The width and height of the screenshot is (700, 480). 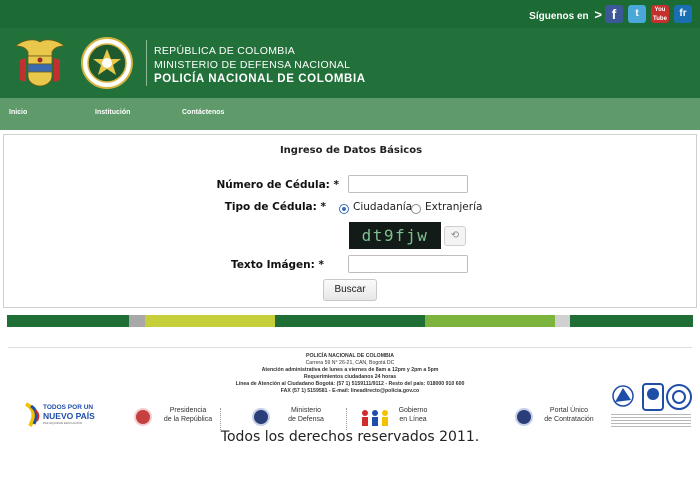 What do you see at coordinates (277, 265) in the screenshot?
I see `captcha-text-label: Texto Imágen: *` at bounding box center [277, 265].